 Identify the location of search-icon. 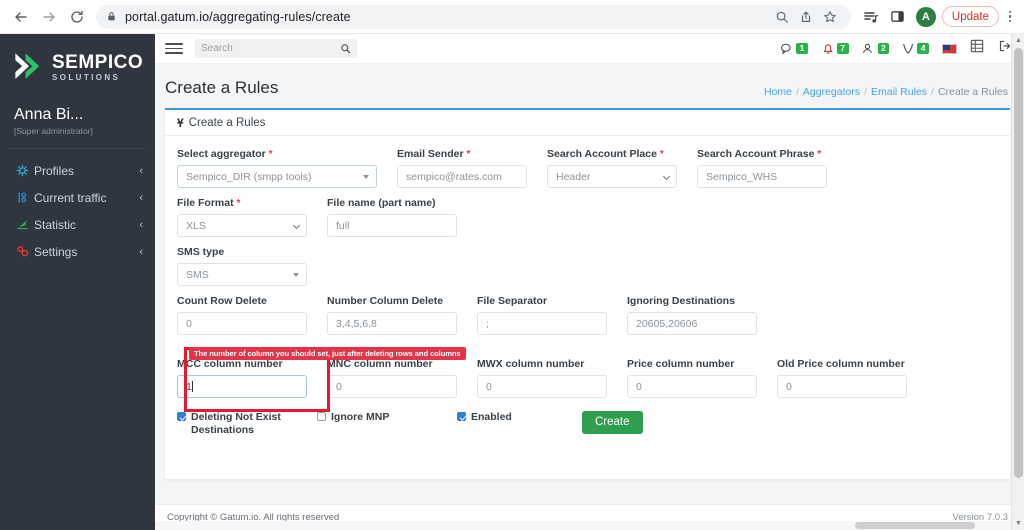
(346, 49).